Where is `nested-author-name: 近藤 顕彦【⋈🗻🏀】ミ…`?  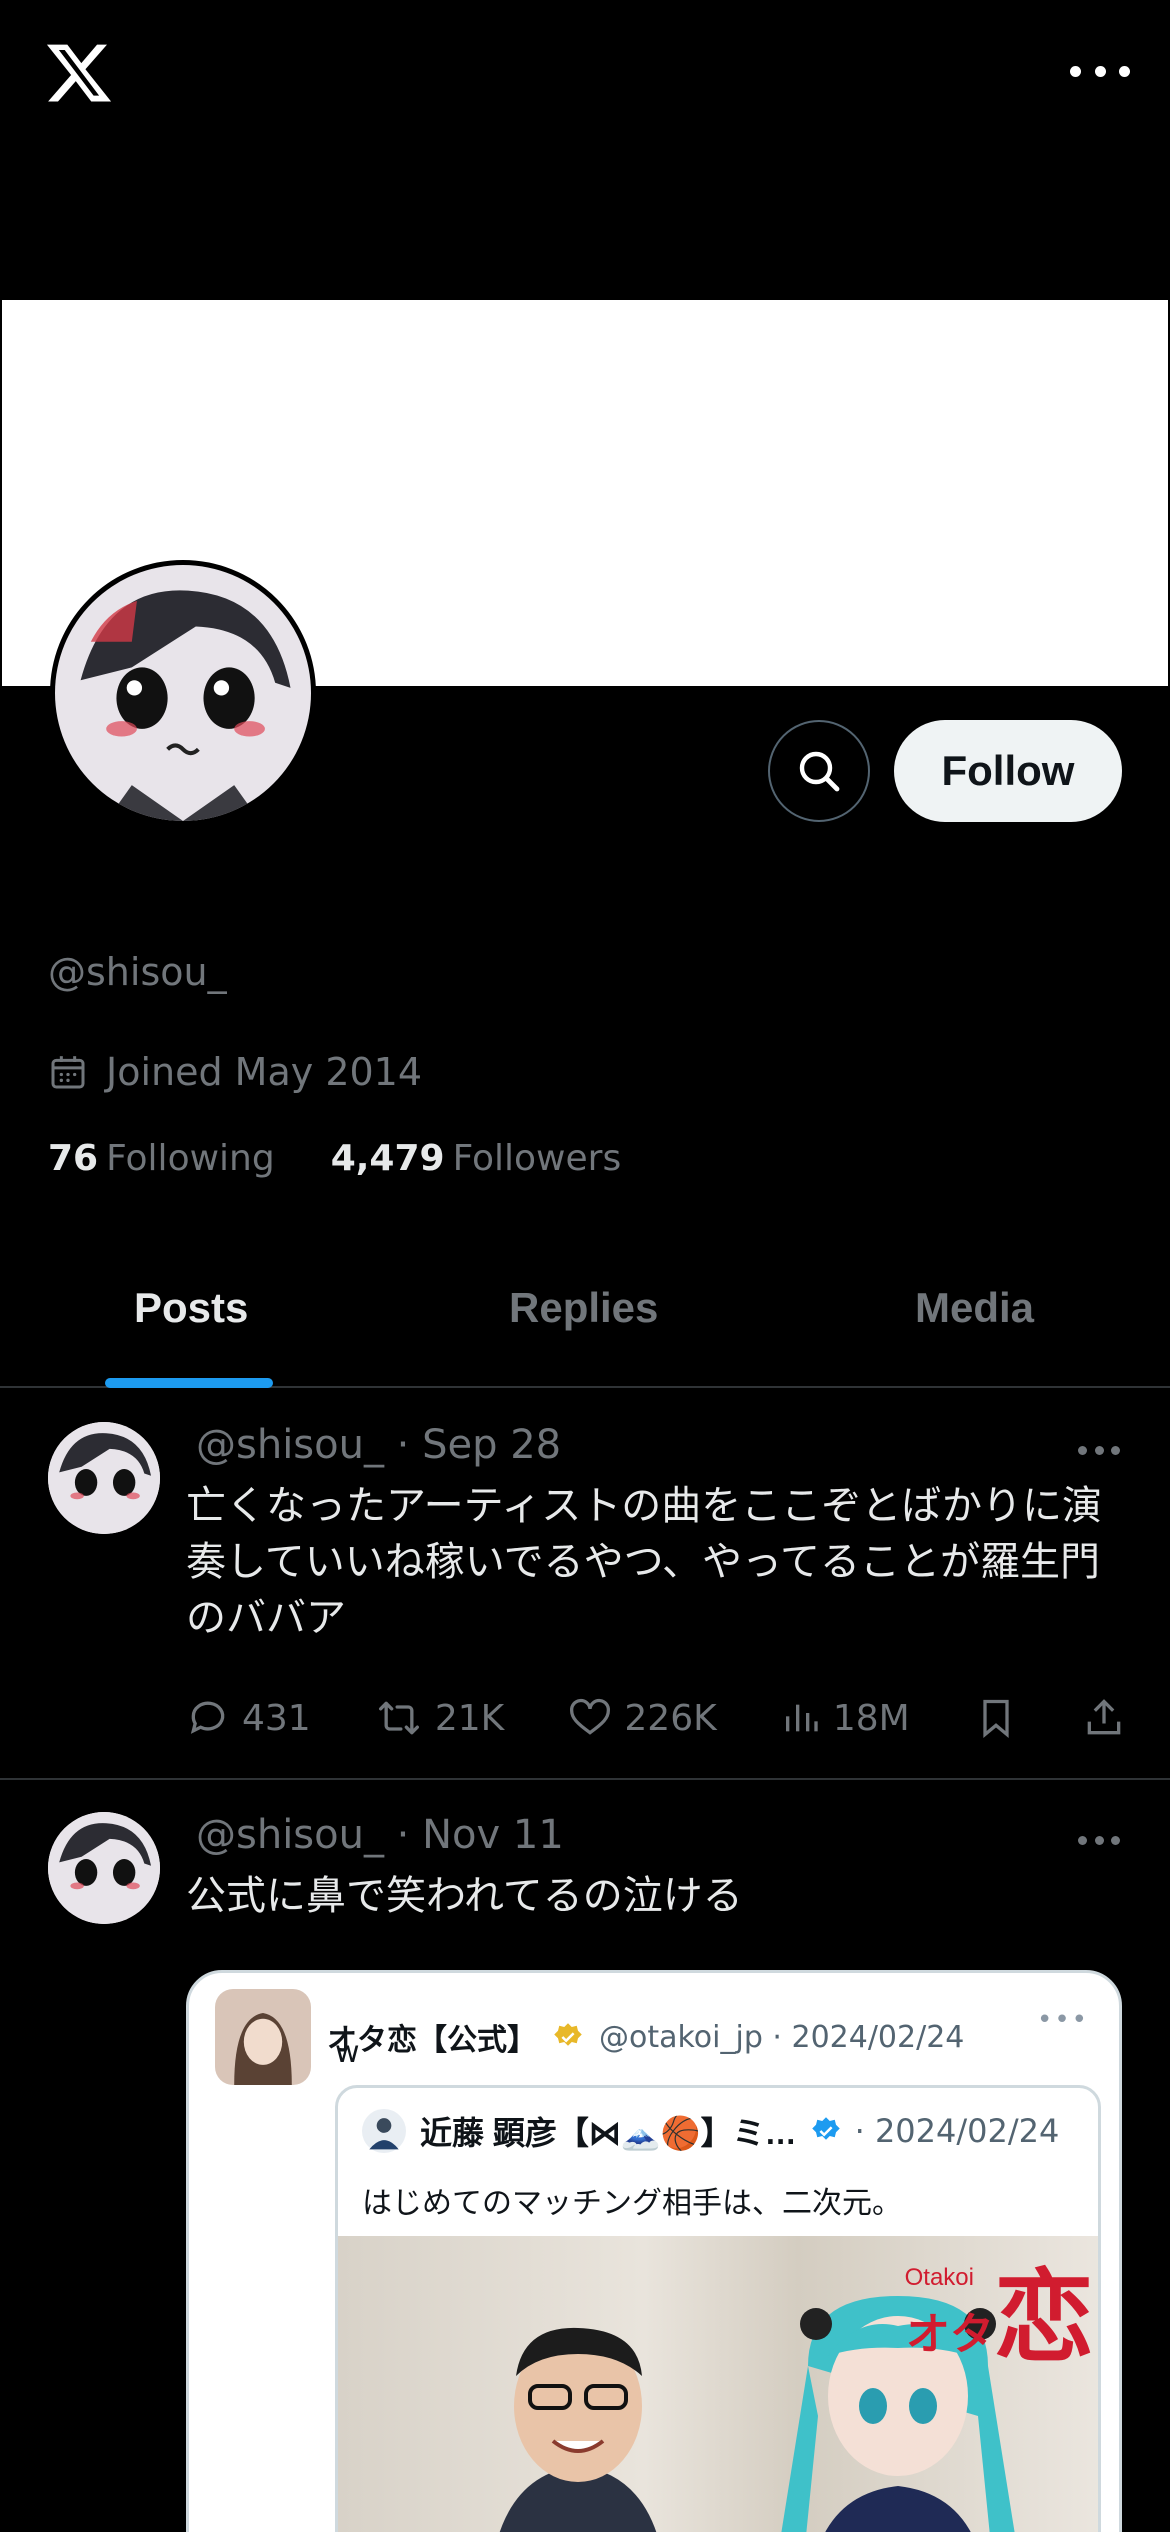
nested-author-name: 近藤 顕彦【⋈🗻🏀】ミ… is located at coordinates (608, 2133).